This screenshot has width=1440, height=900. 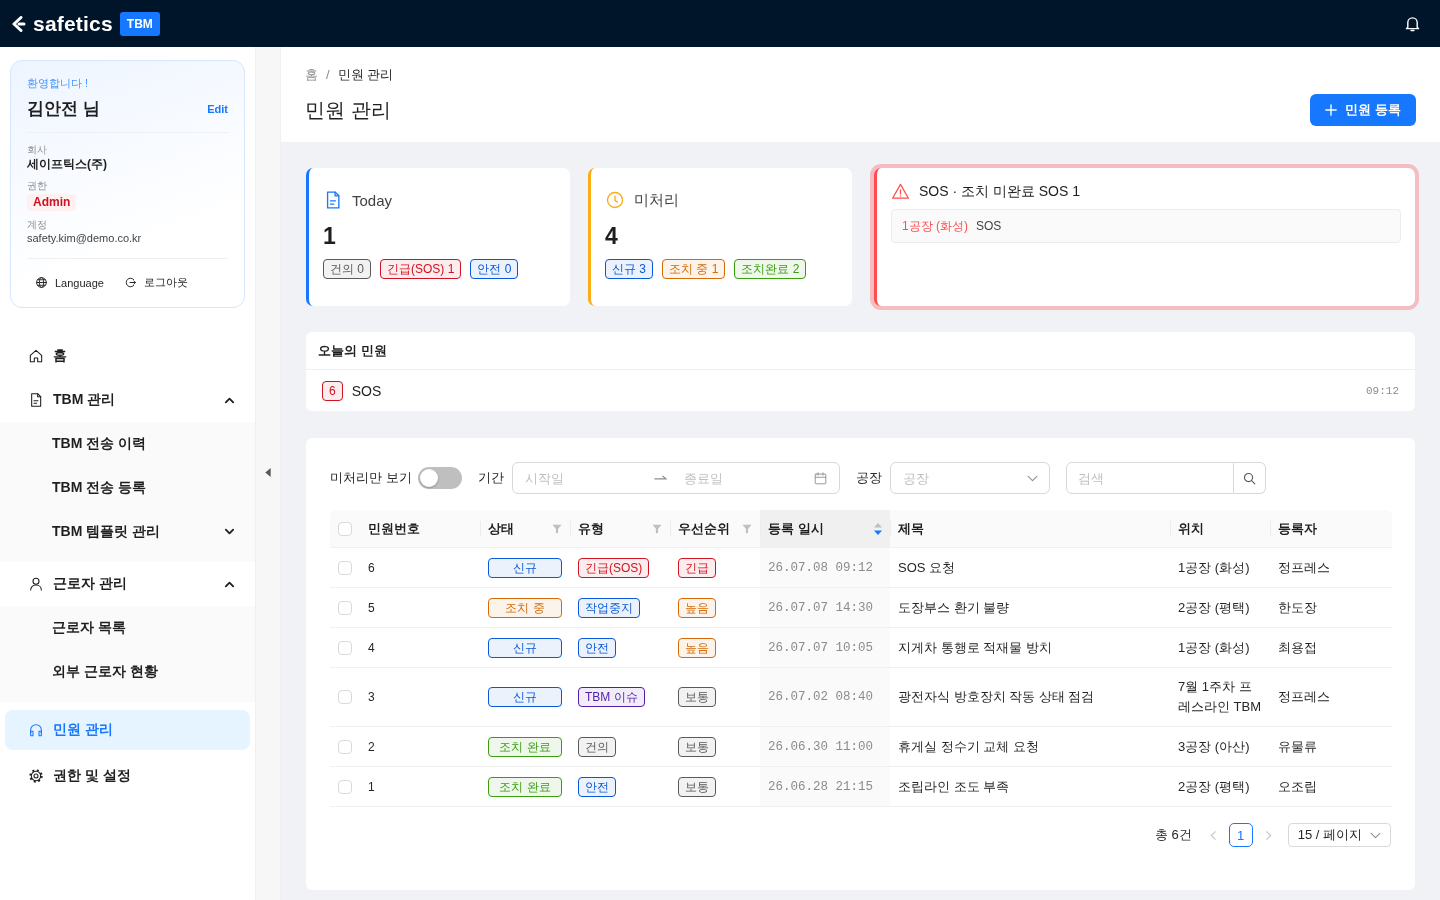 I want to click on table-cell-text: 6, so click(x=371, y=568).